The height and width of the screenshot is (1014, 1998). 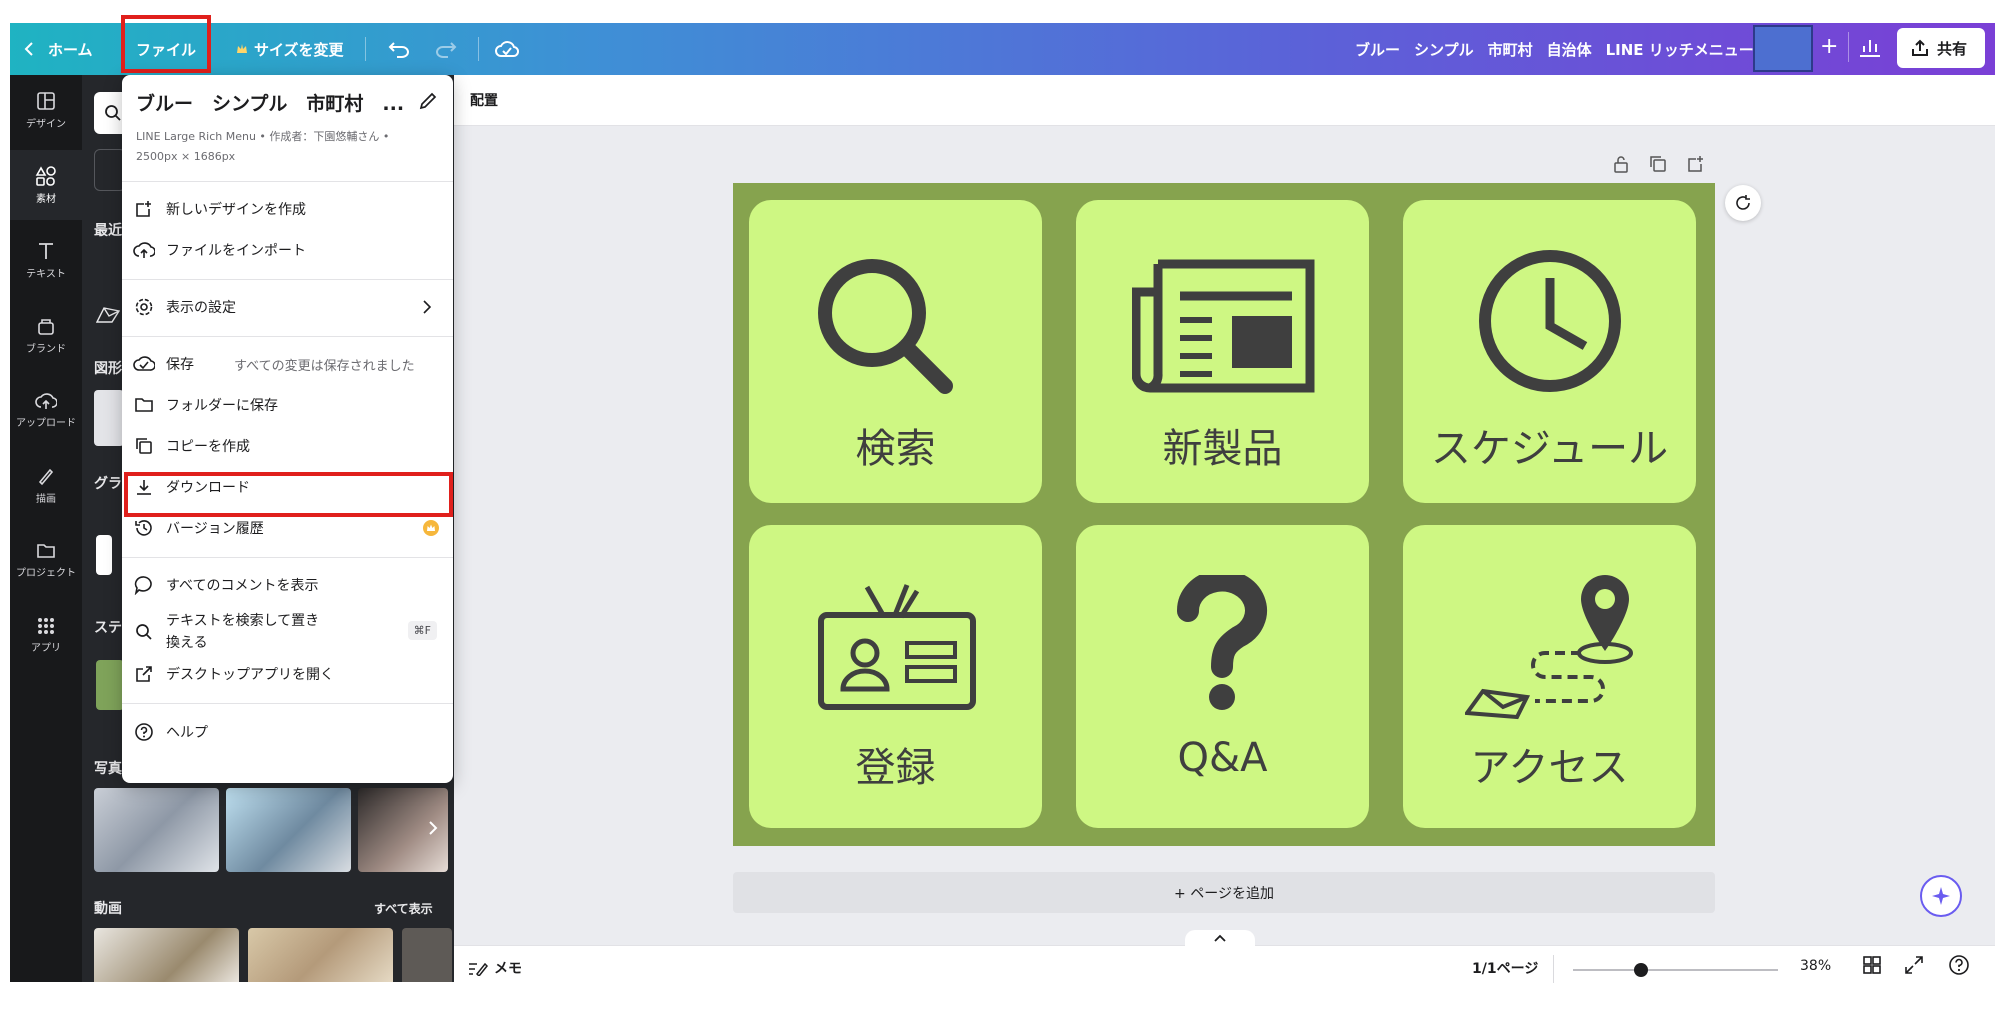 What do you see at coordinates (1920, 48) in the screenshot?
I see `share-icon` at bounding box center [1920, 48].